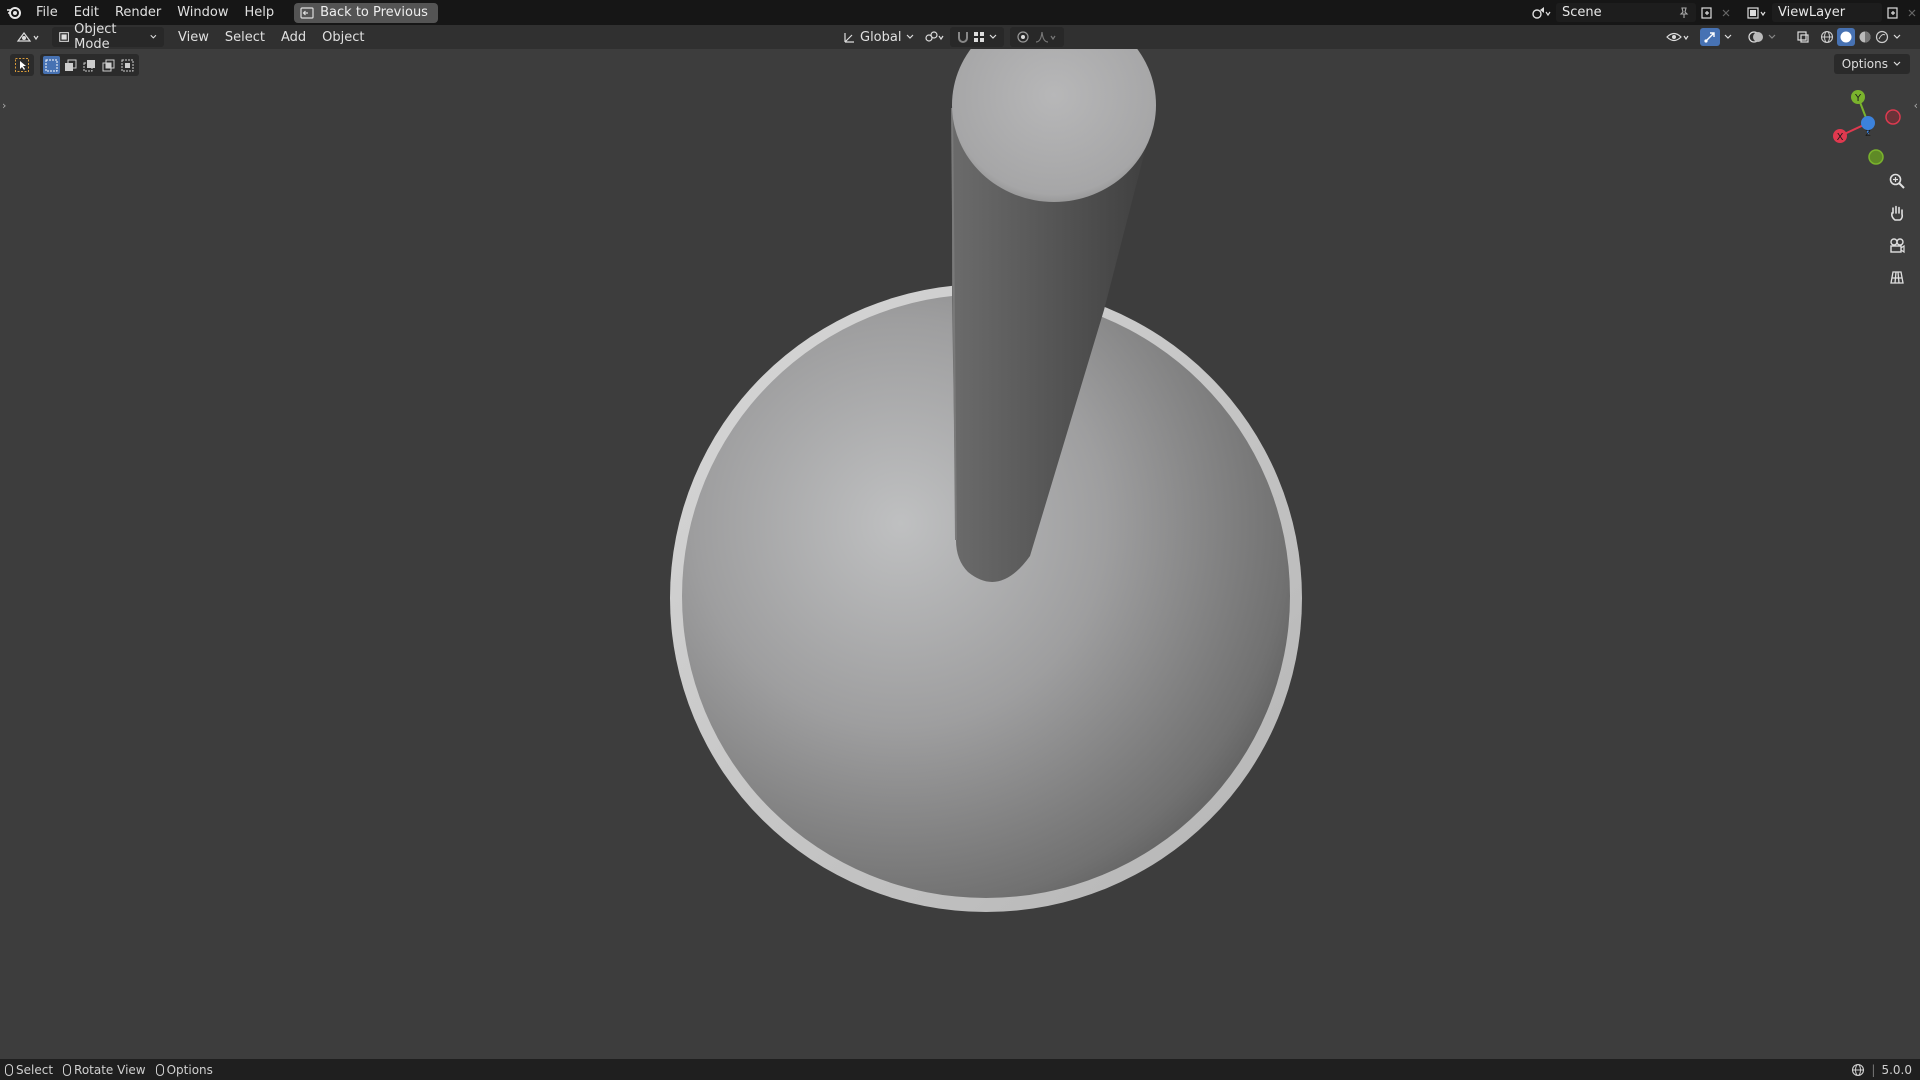  I want to click on snap-controls, so click(977, 37).